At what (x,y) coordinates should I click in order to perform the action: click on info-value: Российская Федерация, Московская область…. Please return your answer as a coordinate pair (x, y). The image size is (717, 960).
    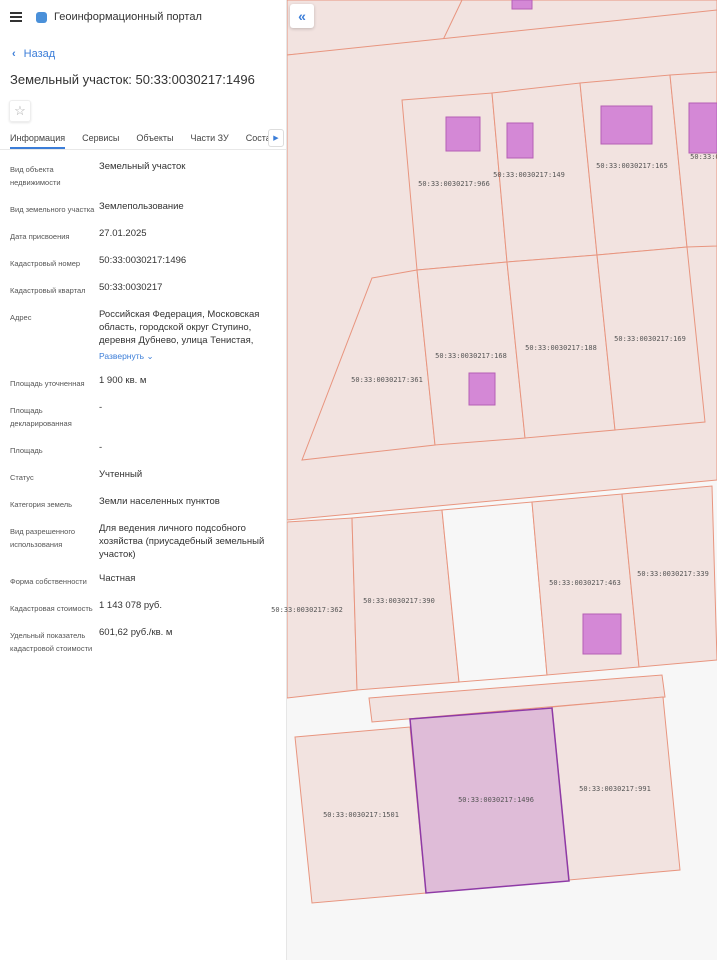
    Looking at the image, I should click on (187, 335).